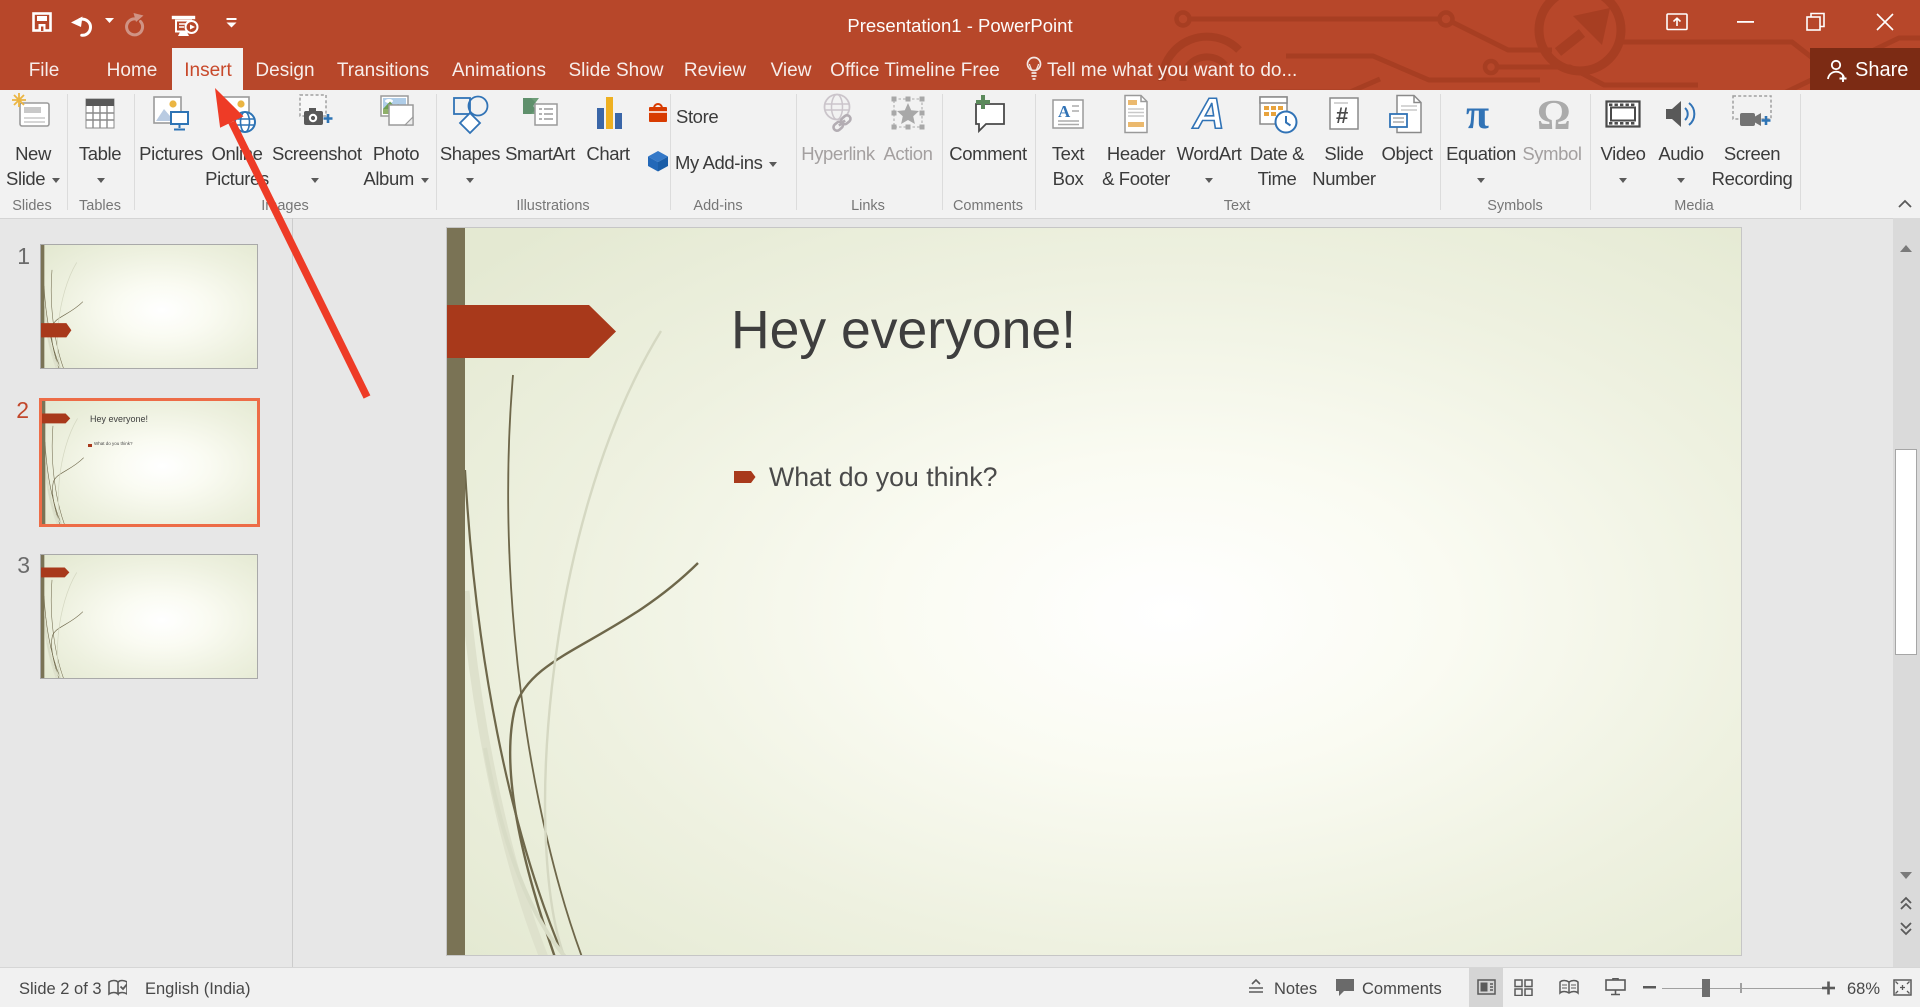  Describe the element at coordinates (1553, 114) in the screenshot. I see `svg-text: Ω` at that location.